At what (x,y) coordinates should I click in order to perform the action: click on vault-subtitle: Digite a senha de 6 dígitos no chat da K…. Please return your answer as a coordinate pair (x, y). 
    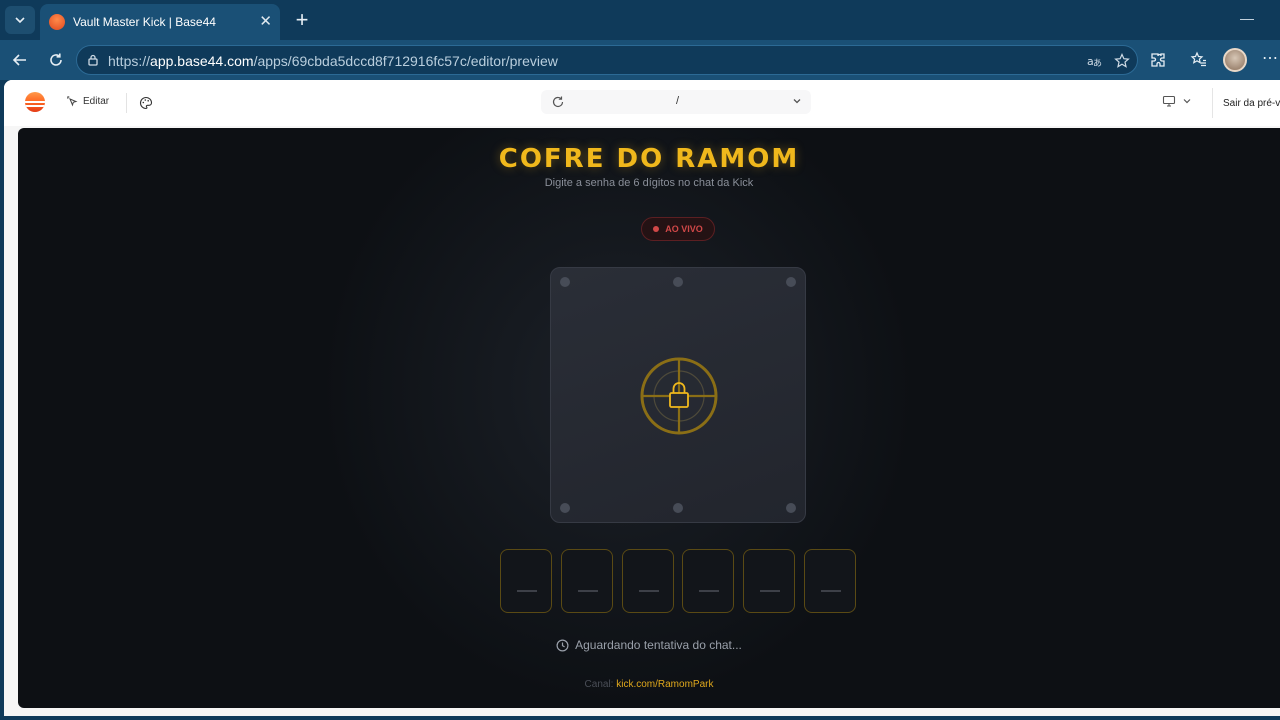
    Looking at the image, I should click on (649, 183).